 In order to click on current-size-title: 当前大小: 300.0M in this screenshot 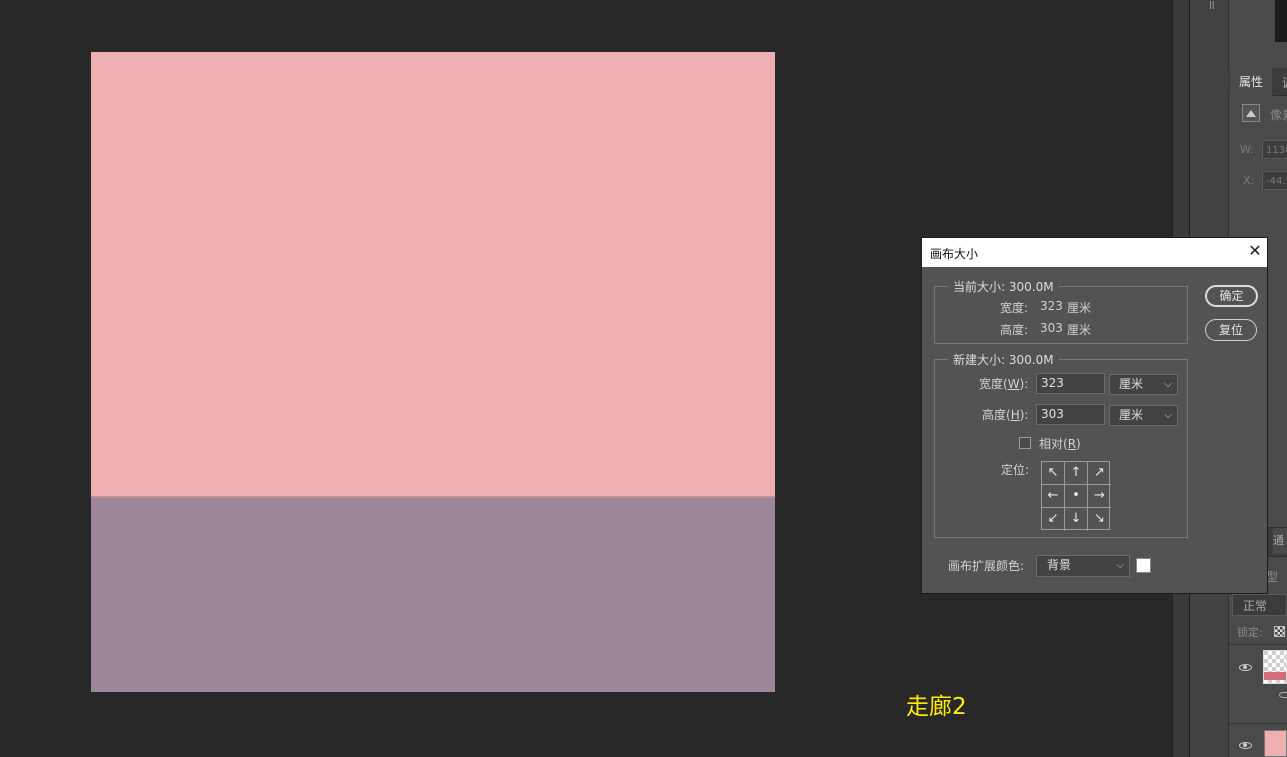, I will do `click(1003, 286)`.